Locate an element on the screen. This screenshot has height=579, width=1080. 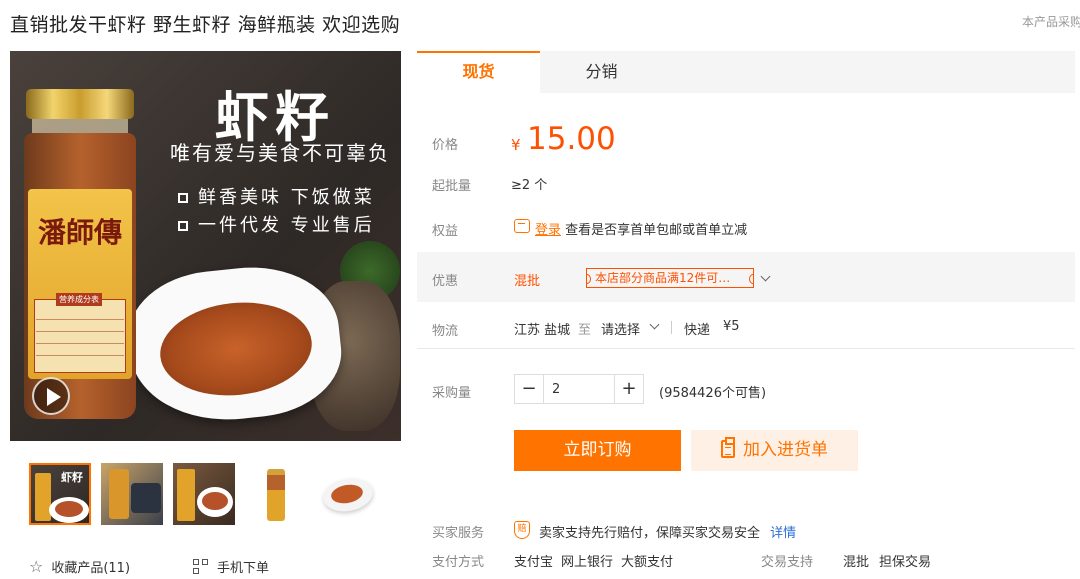
trade-support-label: 交易支持 is located at coordinates (787, 562).